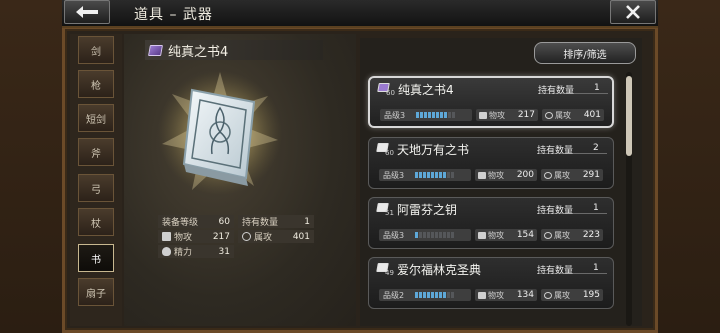 The image size is (720, 333). What do you see at coordinates (596, 148) in the screenshot?
I see `owned-value: 2` at bounding box center [596, 148].